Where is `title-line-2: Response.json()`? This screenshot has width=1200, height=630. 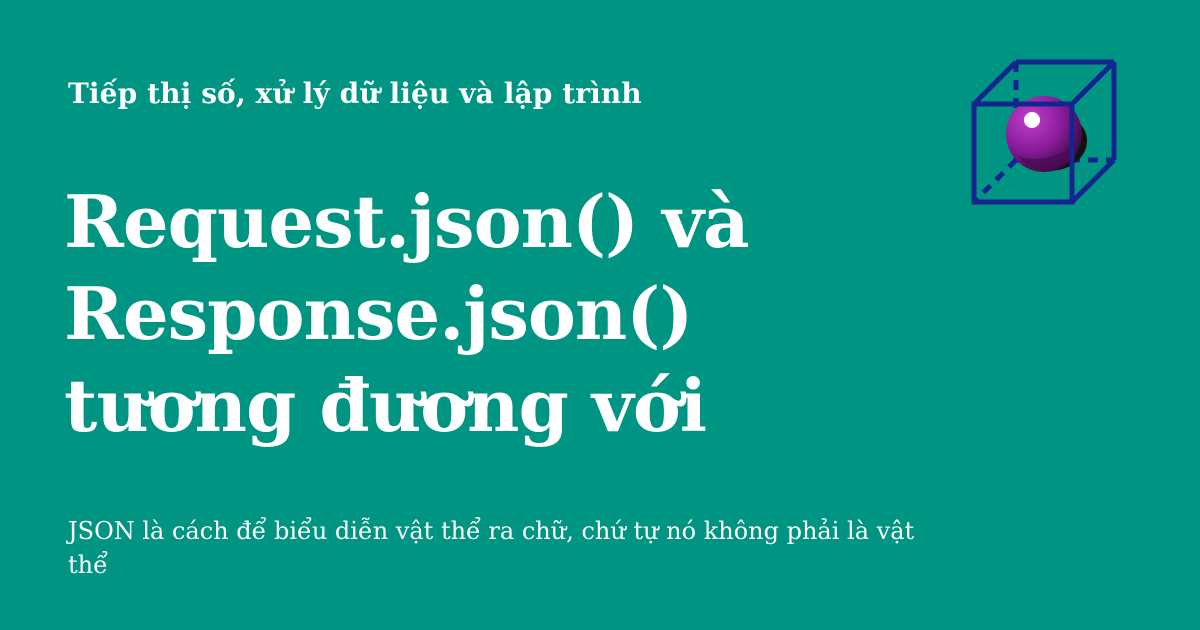 title-line-2: Response.json() is located at coordinates (378, 313).